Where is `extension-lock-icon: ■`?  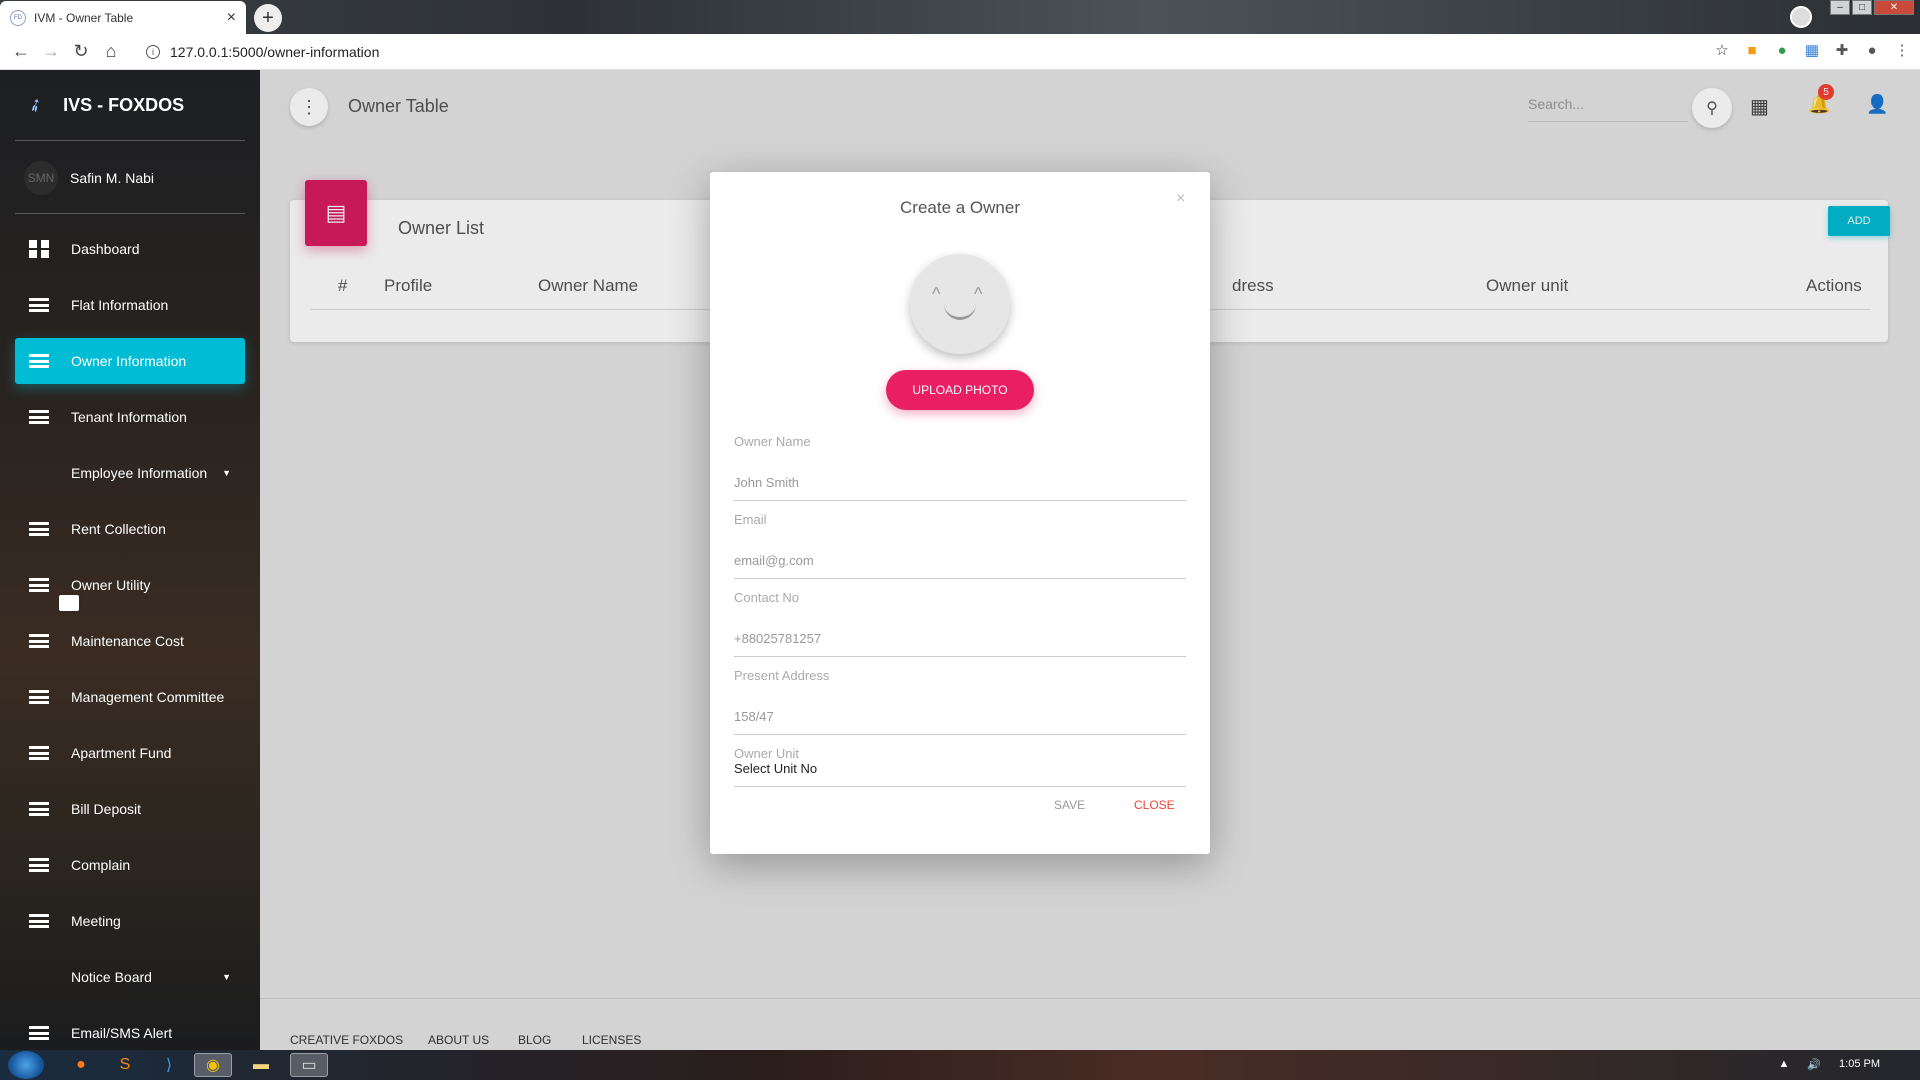 extension-lock-icon: ■ is located at coordinates (1752, 50).